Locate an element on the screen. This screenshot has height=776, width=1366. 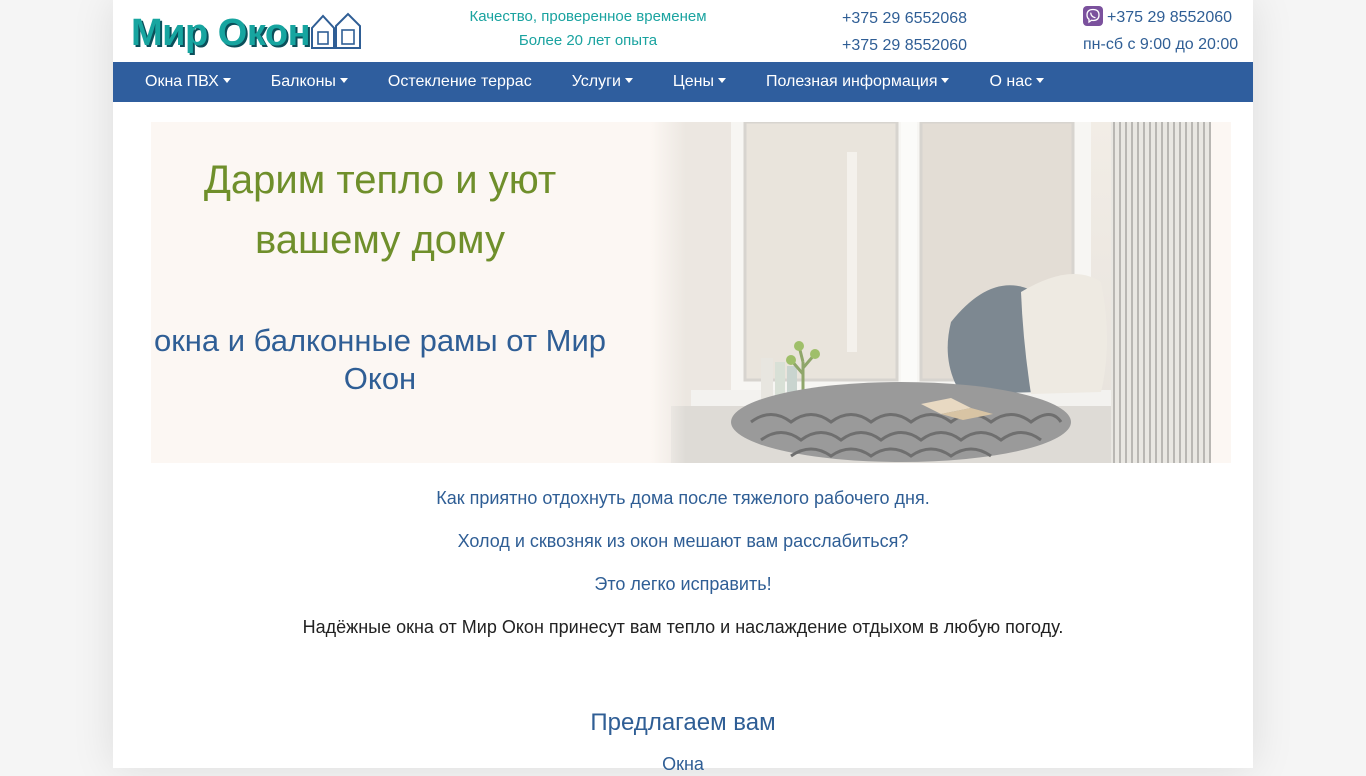
hero-subtitle: окна и балконные рамы от Мир Окон is located at coordinates (380, 359).